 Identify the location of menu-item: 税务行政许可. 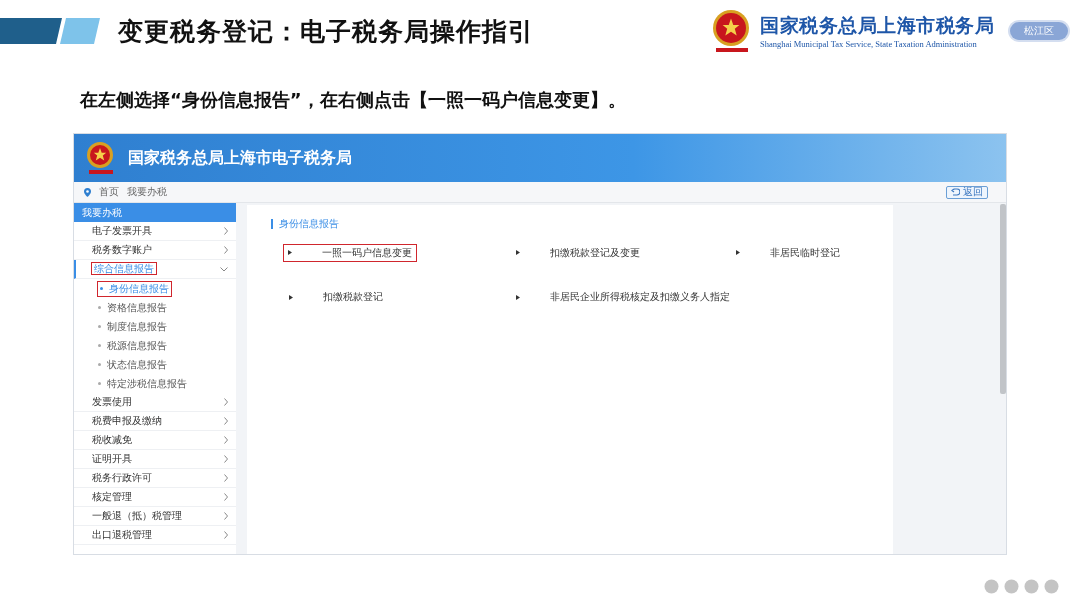
(155, 478).